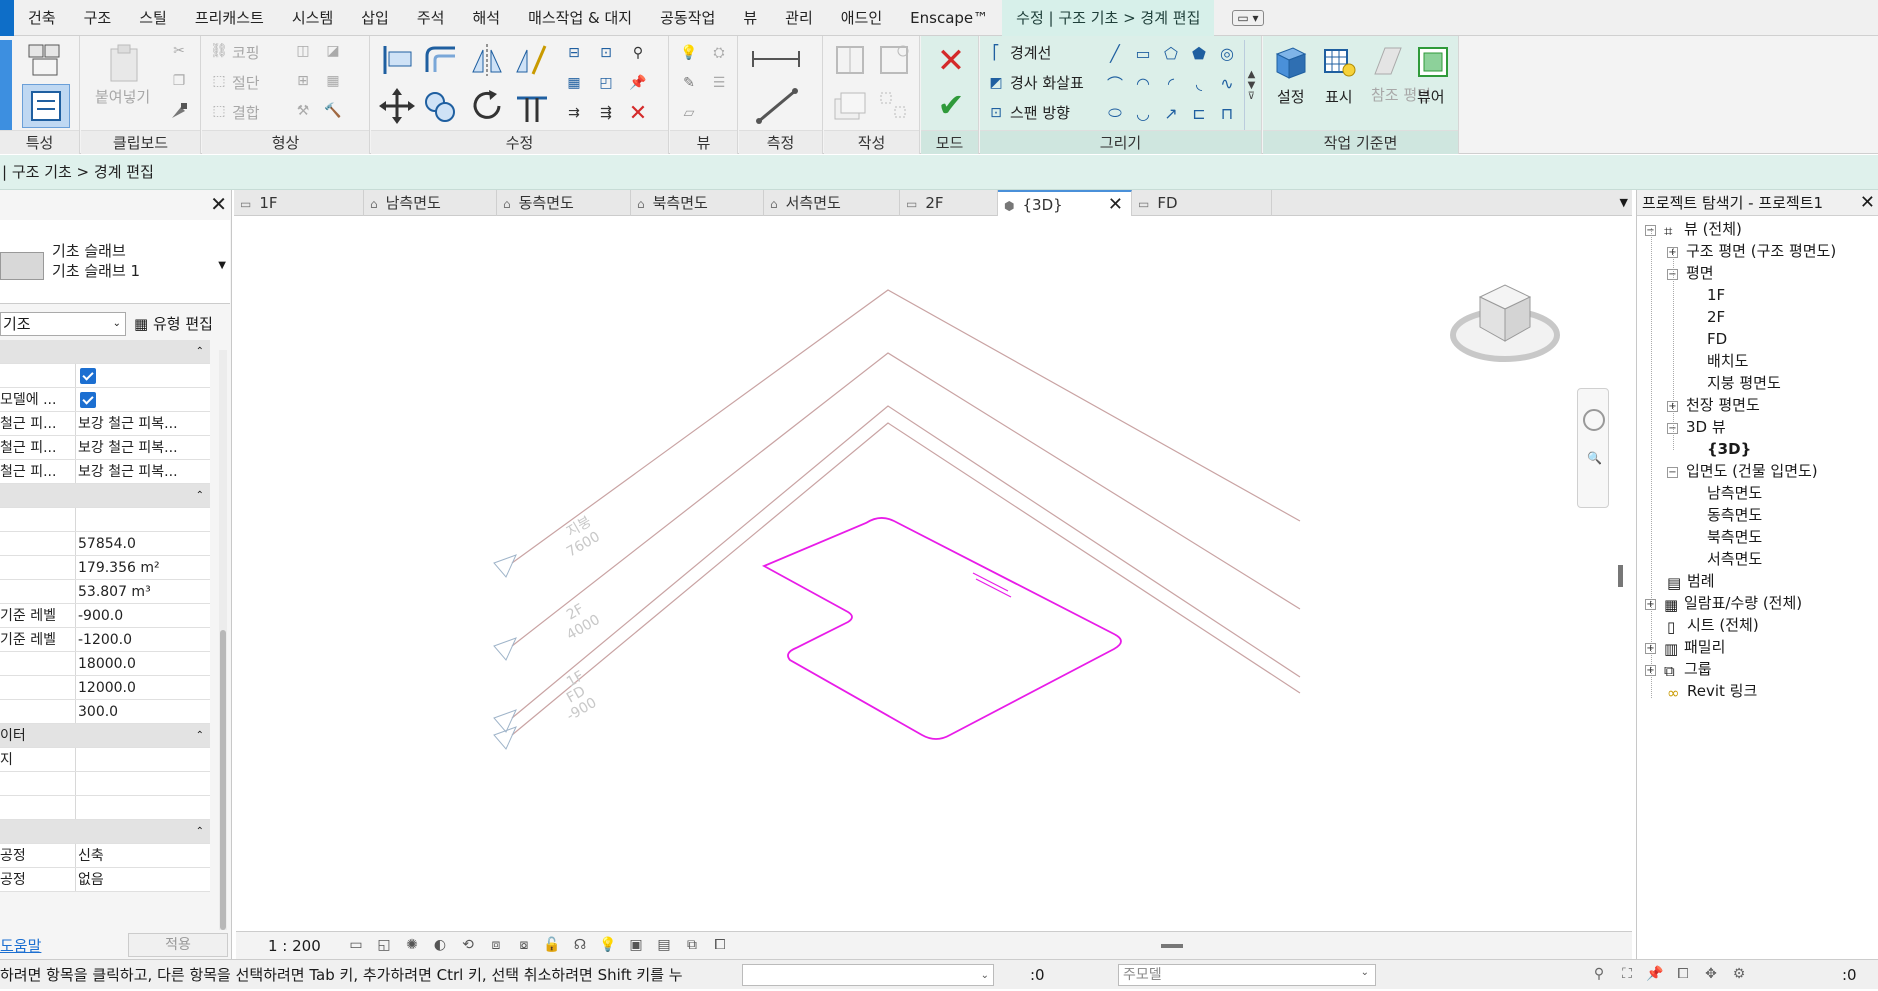  I want to click on pick-lines-icon: ↗, so click(1171, 113).